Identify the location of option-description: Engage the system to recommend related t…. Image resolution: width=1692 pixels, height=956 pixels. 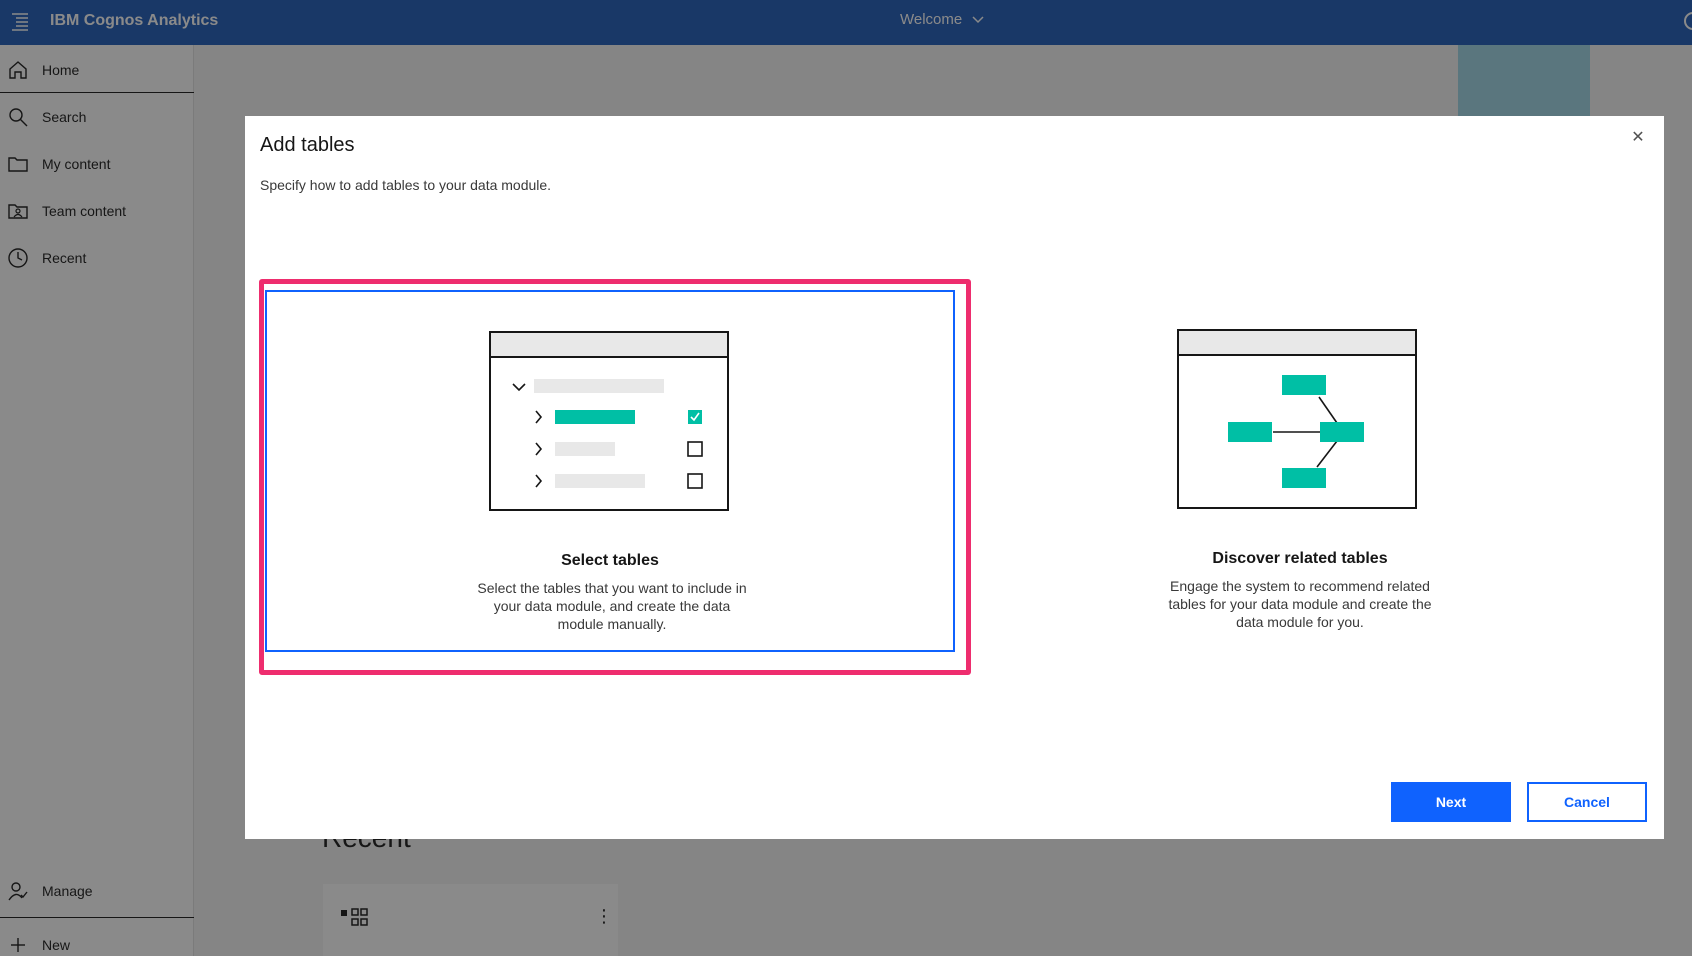
(1300, 604).